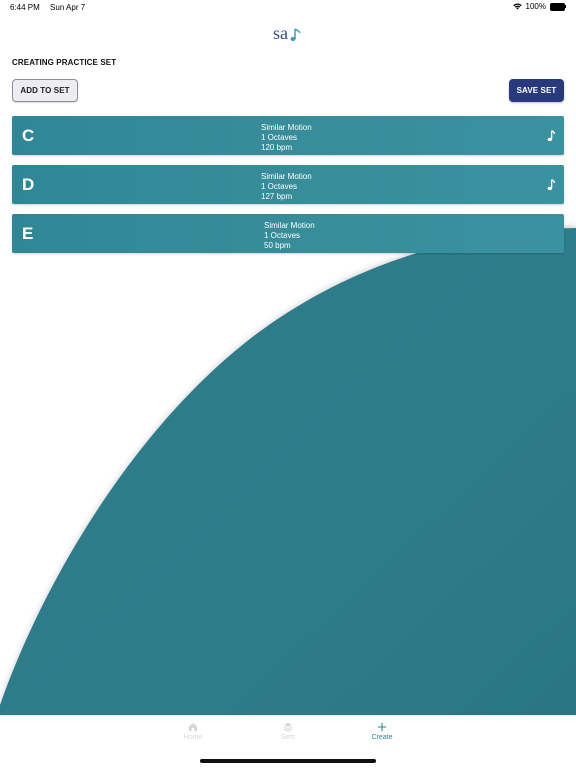 The width and height of the screenshot is (576, 769). I want to click on plus-icon, so click(382, 727).